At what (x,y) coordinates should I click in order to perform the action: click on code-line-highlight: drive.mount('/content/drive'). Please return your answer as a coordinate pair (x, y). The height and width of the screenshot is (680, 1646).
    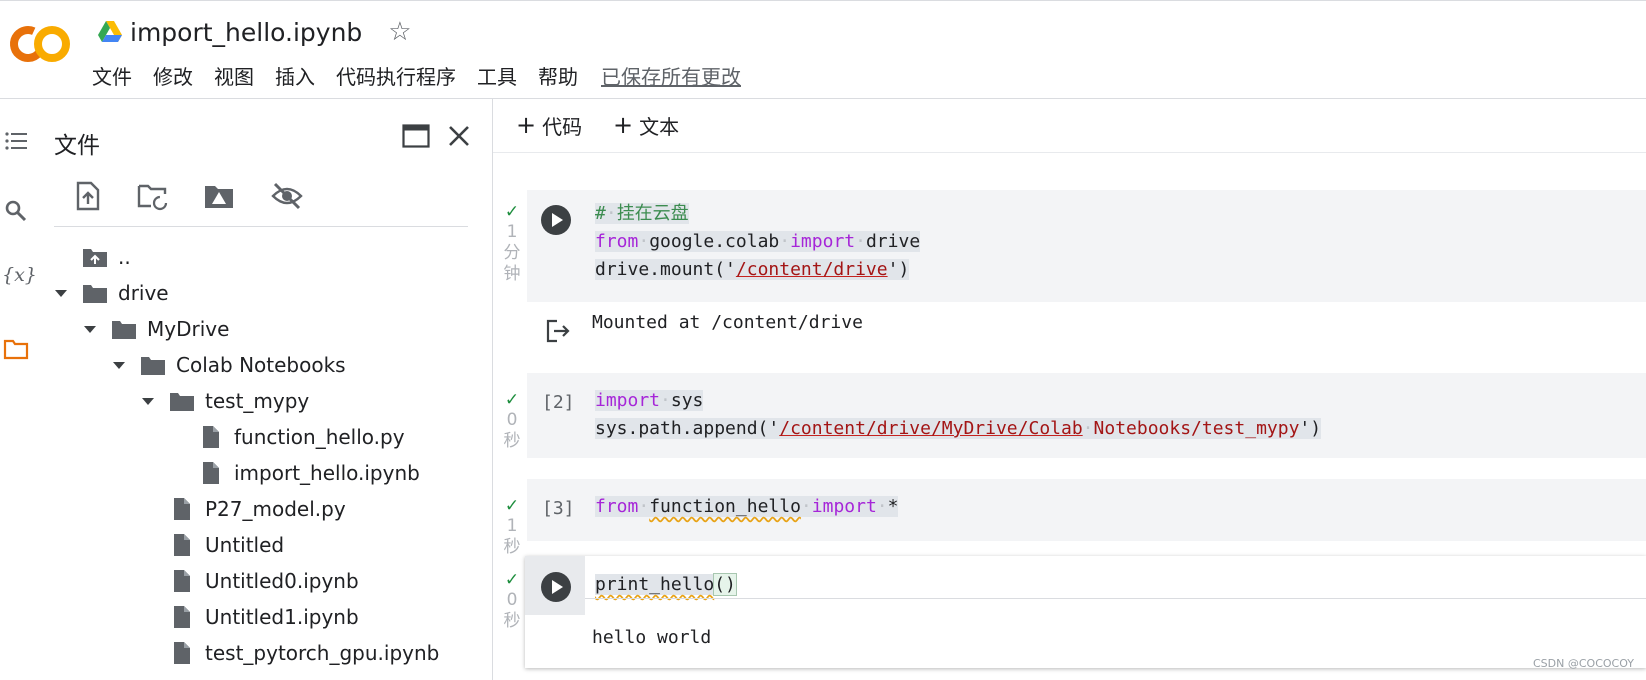
    Looking at the image, I should click on (752, 269).